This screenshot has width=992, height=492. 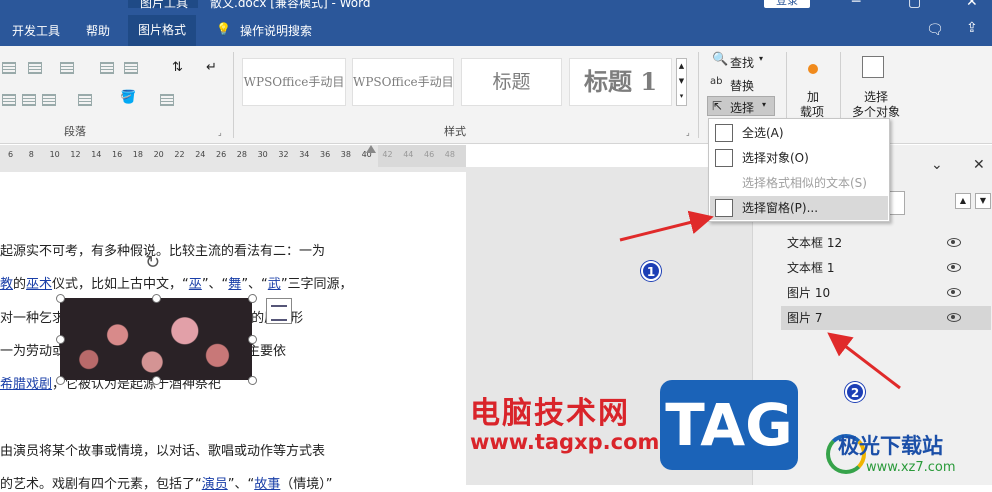 What do you see at coordinates (911, 467) in the screenshot?
I see `watermark-brand-url: www.xz7.com` at bounding box center [911, 467].